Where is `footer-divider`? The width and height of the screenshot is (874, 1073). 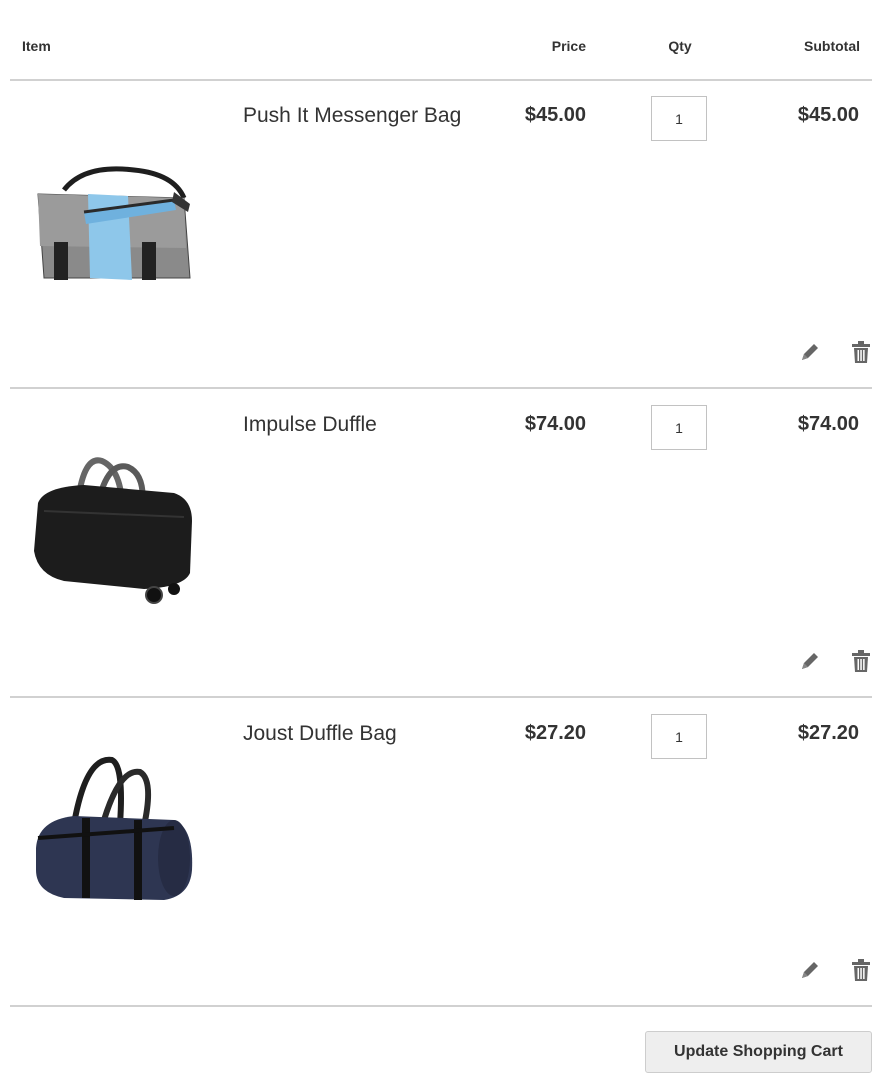
footer-divider is located at coordinates (441, 1006).